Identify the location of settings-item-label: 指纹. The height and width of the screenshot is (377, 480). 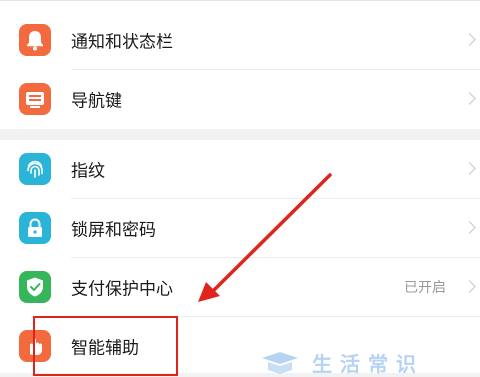
(88, 171).